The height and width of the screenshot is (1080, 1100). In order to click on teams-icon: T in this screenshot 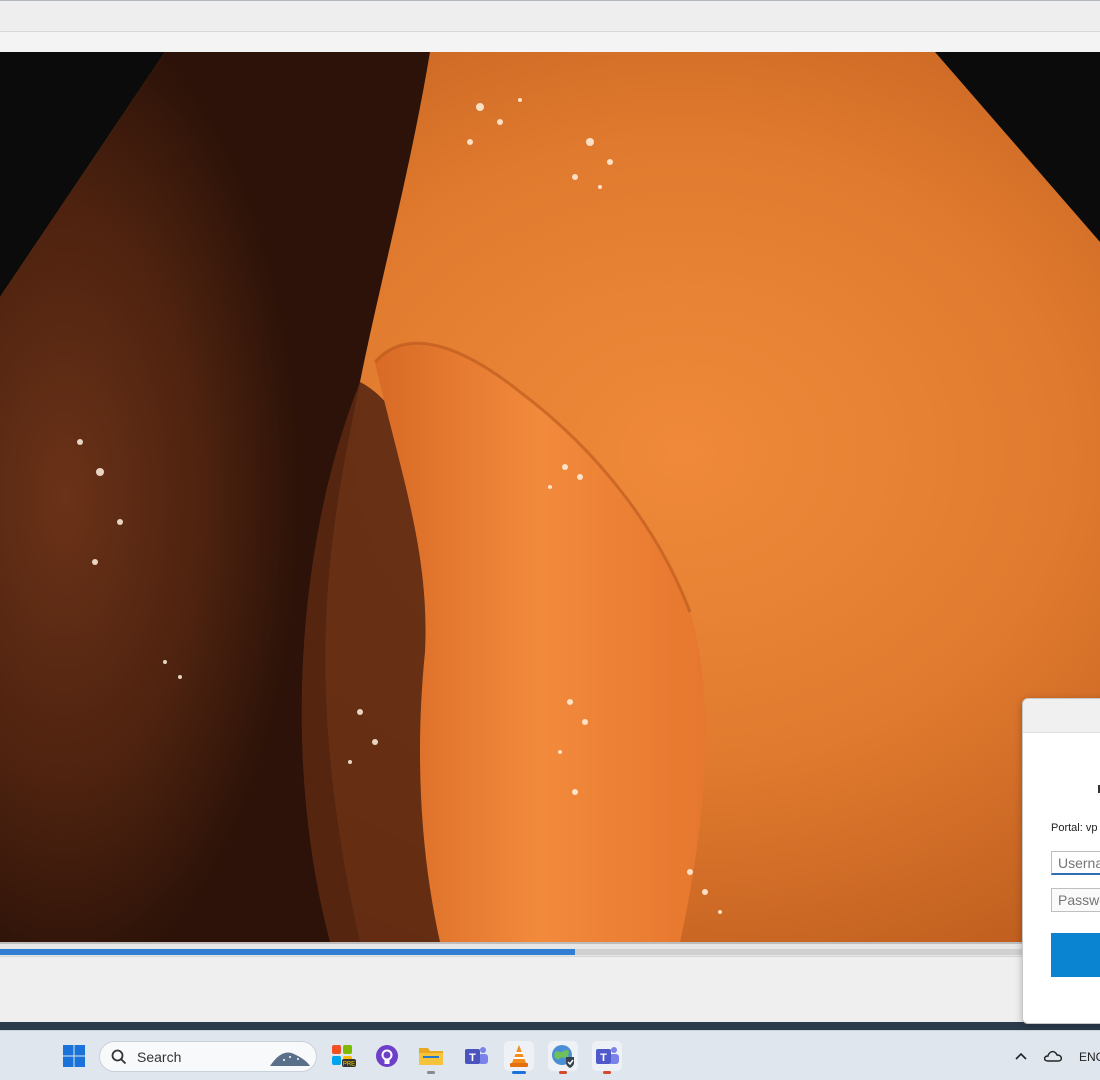, I will do `click(476, 1056)`.